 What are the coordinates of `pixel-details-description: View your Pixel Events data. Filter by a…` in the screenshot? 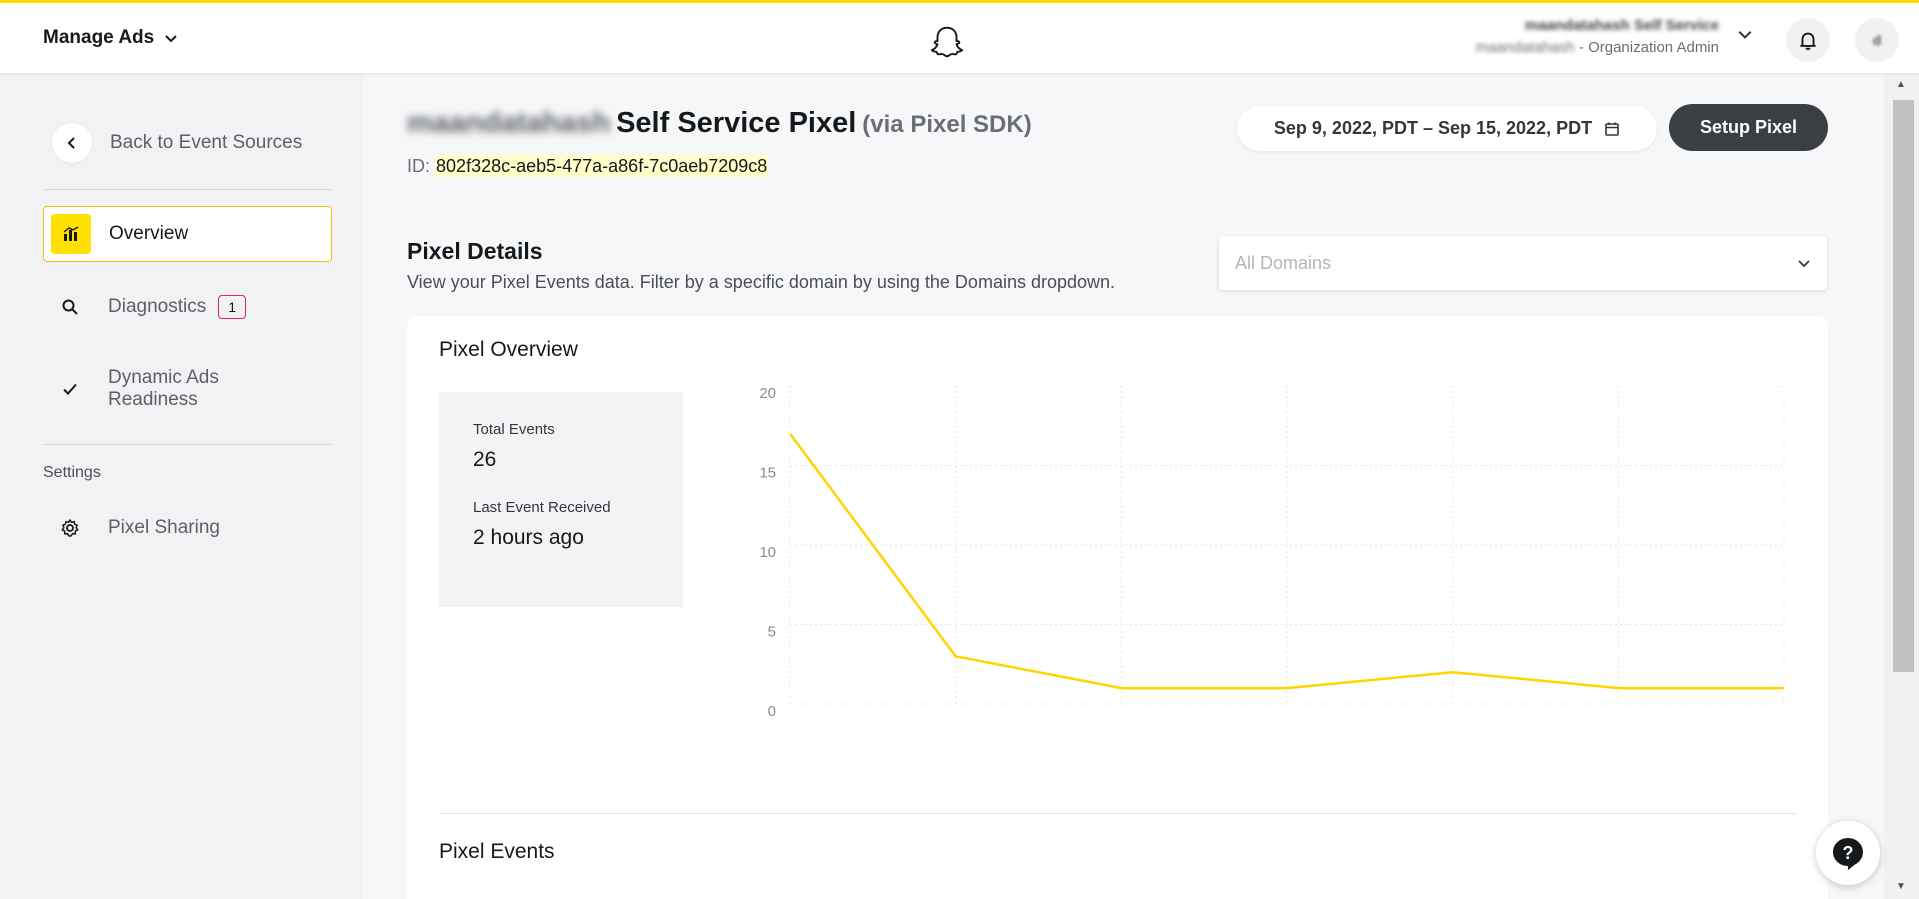 It's located at (761, 282).